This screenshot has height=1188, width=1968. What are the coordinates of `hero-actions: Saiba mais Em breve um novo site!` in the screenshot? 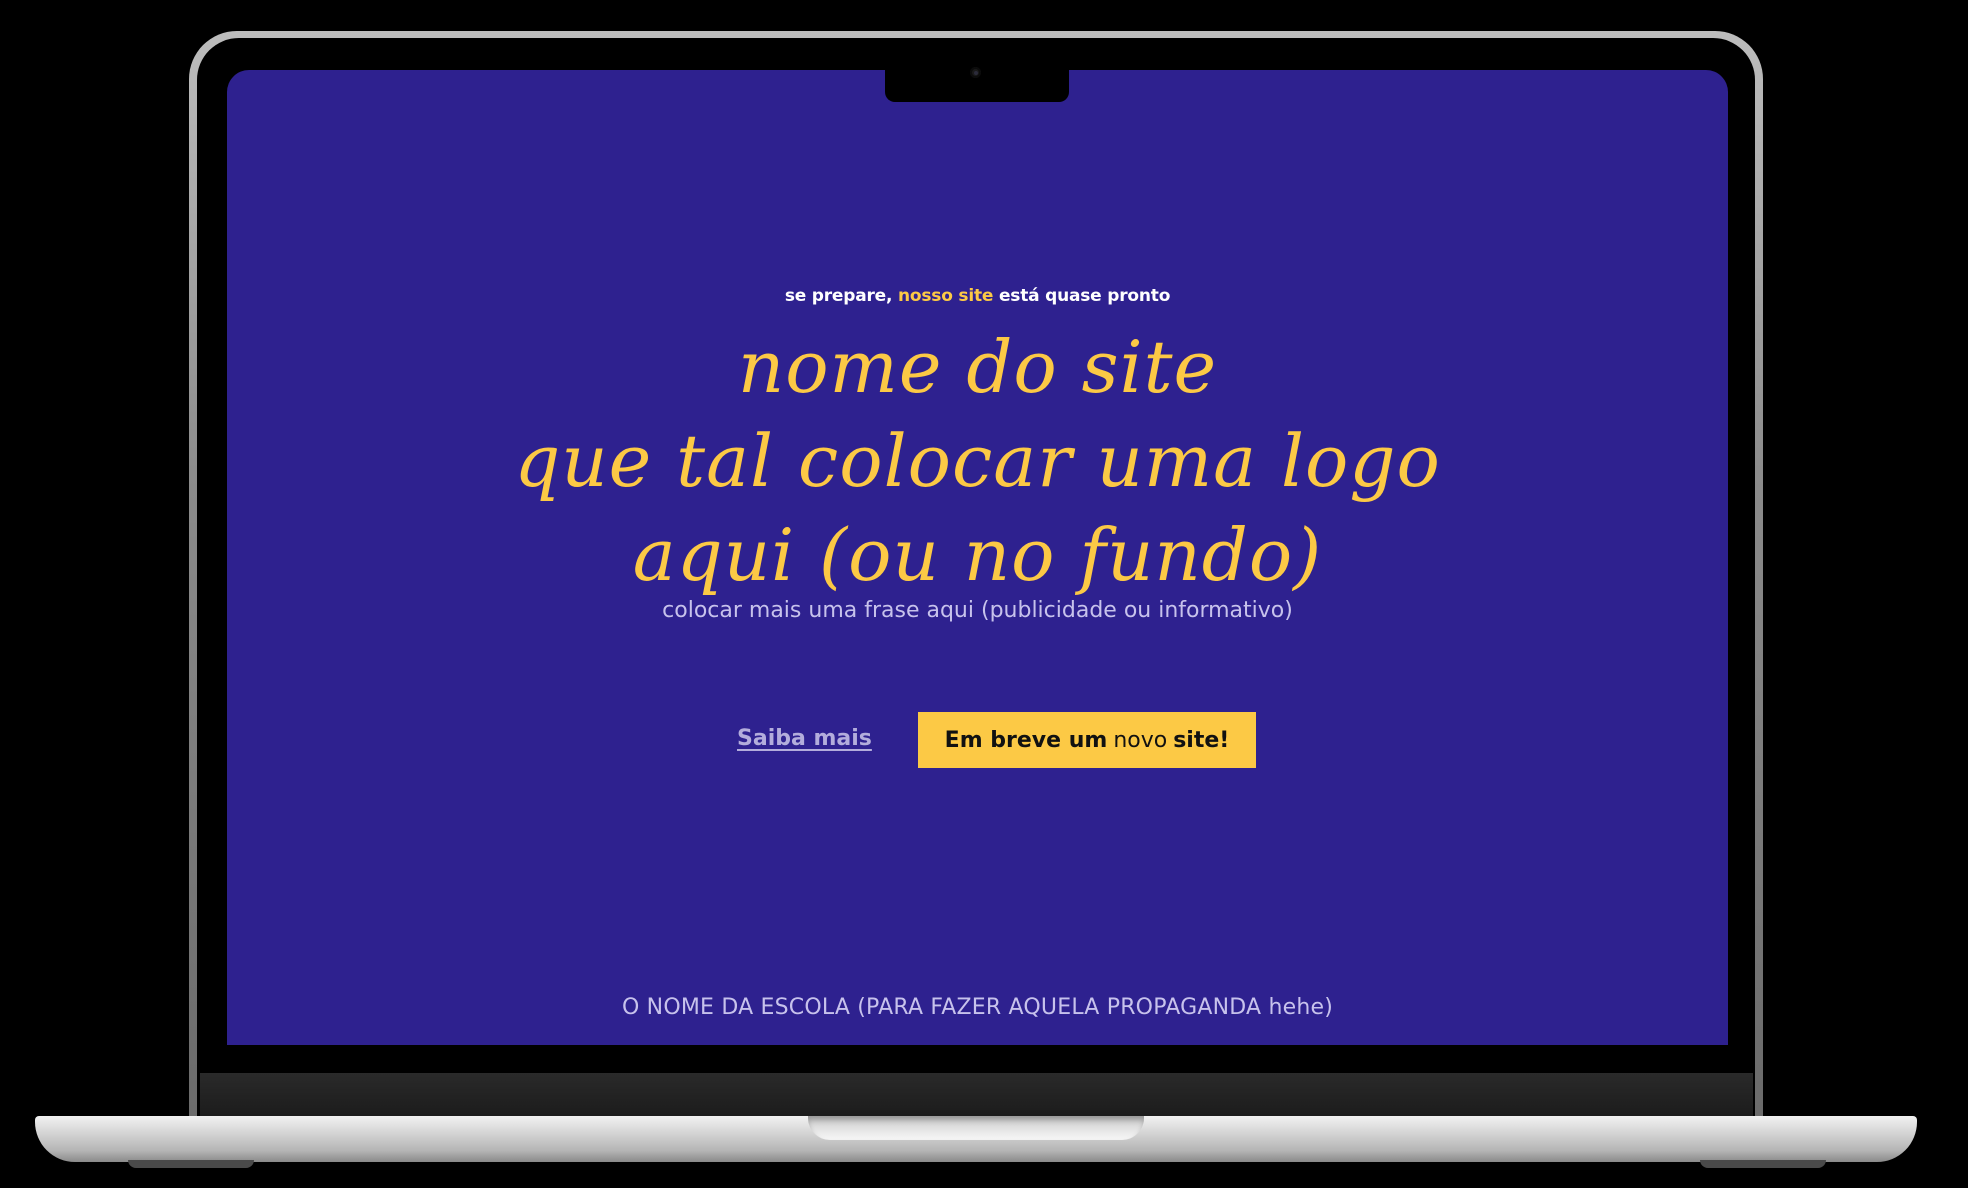 It's located at (977, 740).